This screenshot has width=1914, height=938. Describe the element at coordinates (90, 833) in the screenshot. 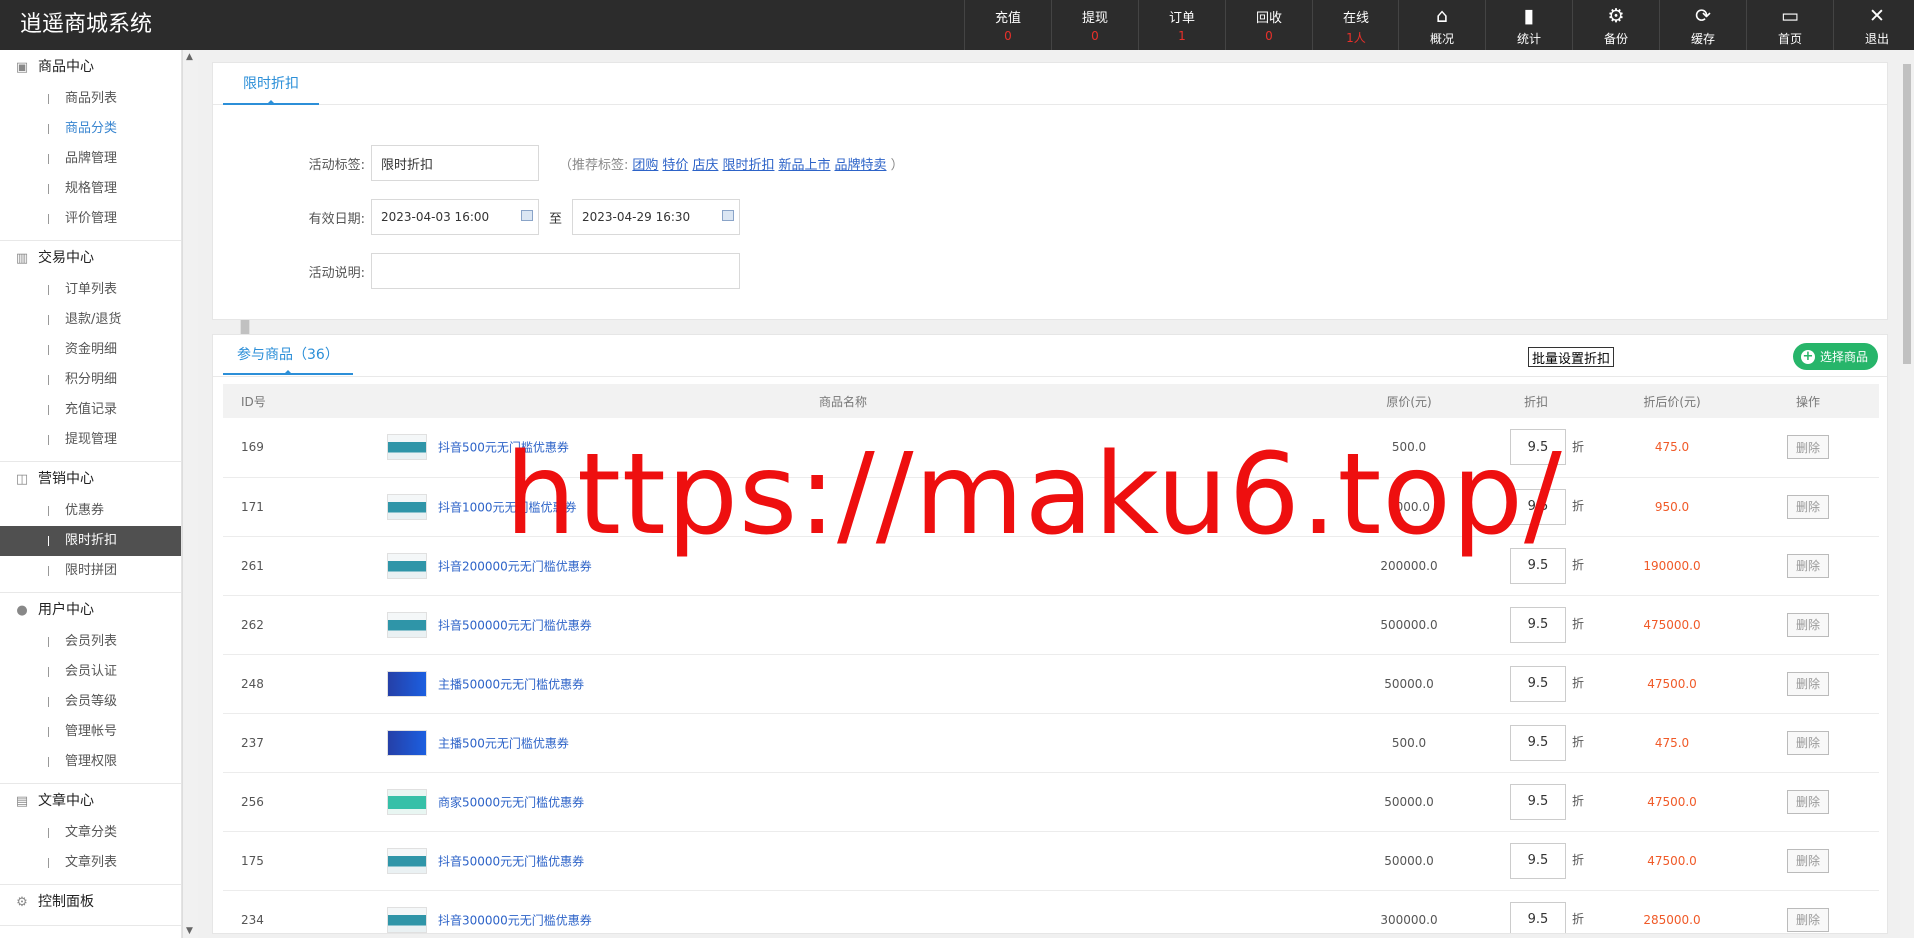

I see `sidebar-item: 文章分类` at that location.